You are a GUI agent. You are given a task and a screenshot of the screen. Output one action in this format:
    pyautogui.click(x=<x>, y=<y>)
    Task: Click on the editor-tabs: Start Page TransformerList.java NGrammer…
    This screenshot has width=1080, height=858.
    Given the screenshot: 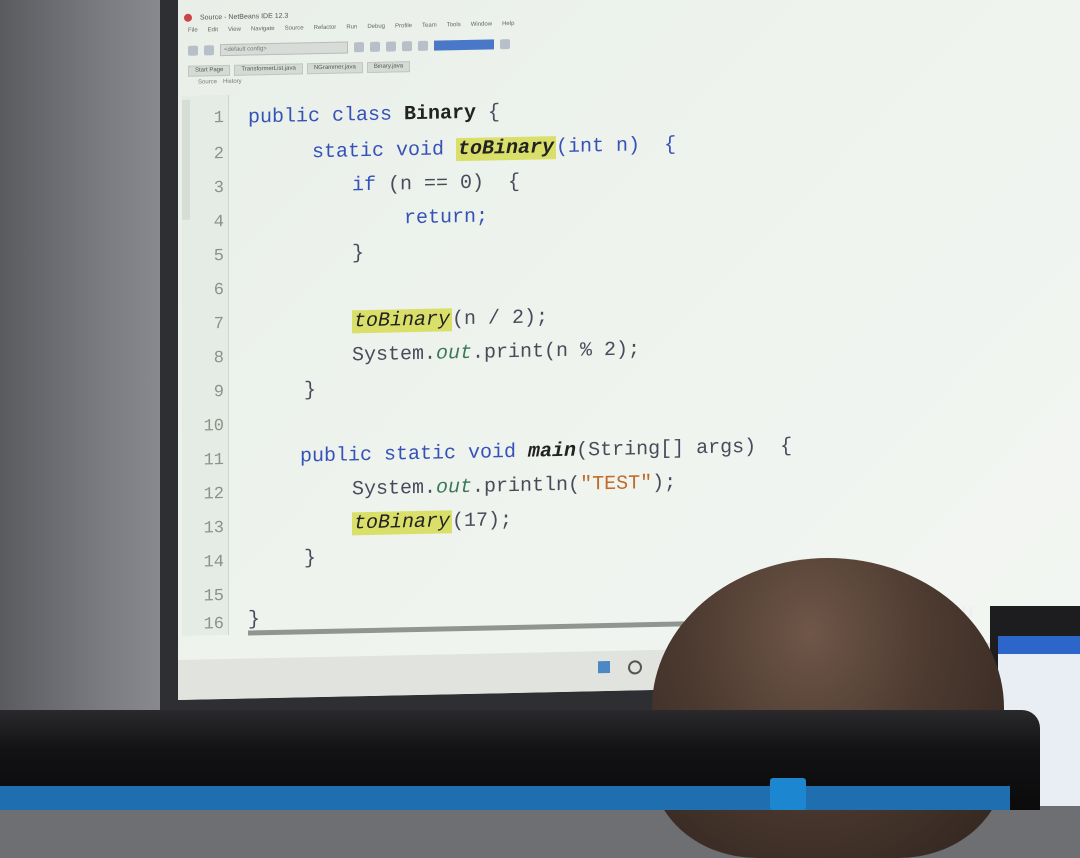 What is the action you would take?
    pyautogui.click(x=488, y=65)
    